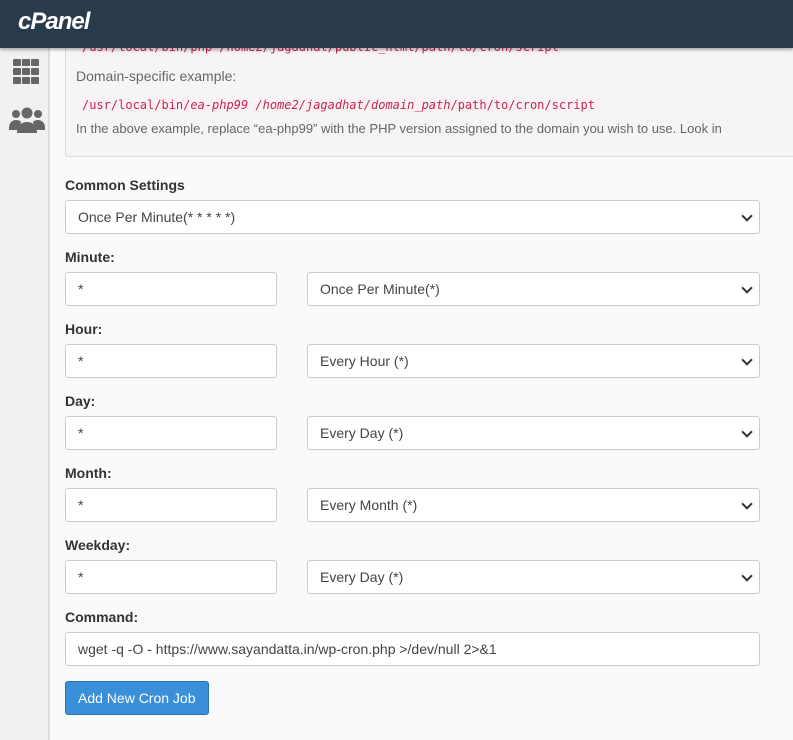 This screenshot has height=740, width=793. What do you see at coordinates (353, 105) in the screenshot?
I see `code-part: /home2/jagadhat/domain_path` at bounding box center [353, 105].